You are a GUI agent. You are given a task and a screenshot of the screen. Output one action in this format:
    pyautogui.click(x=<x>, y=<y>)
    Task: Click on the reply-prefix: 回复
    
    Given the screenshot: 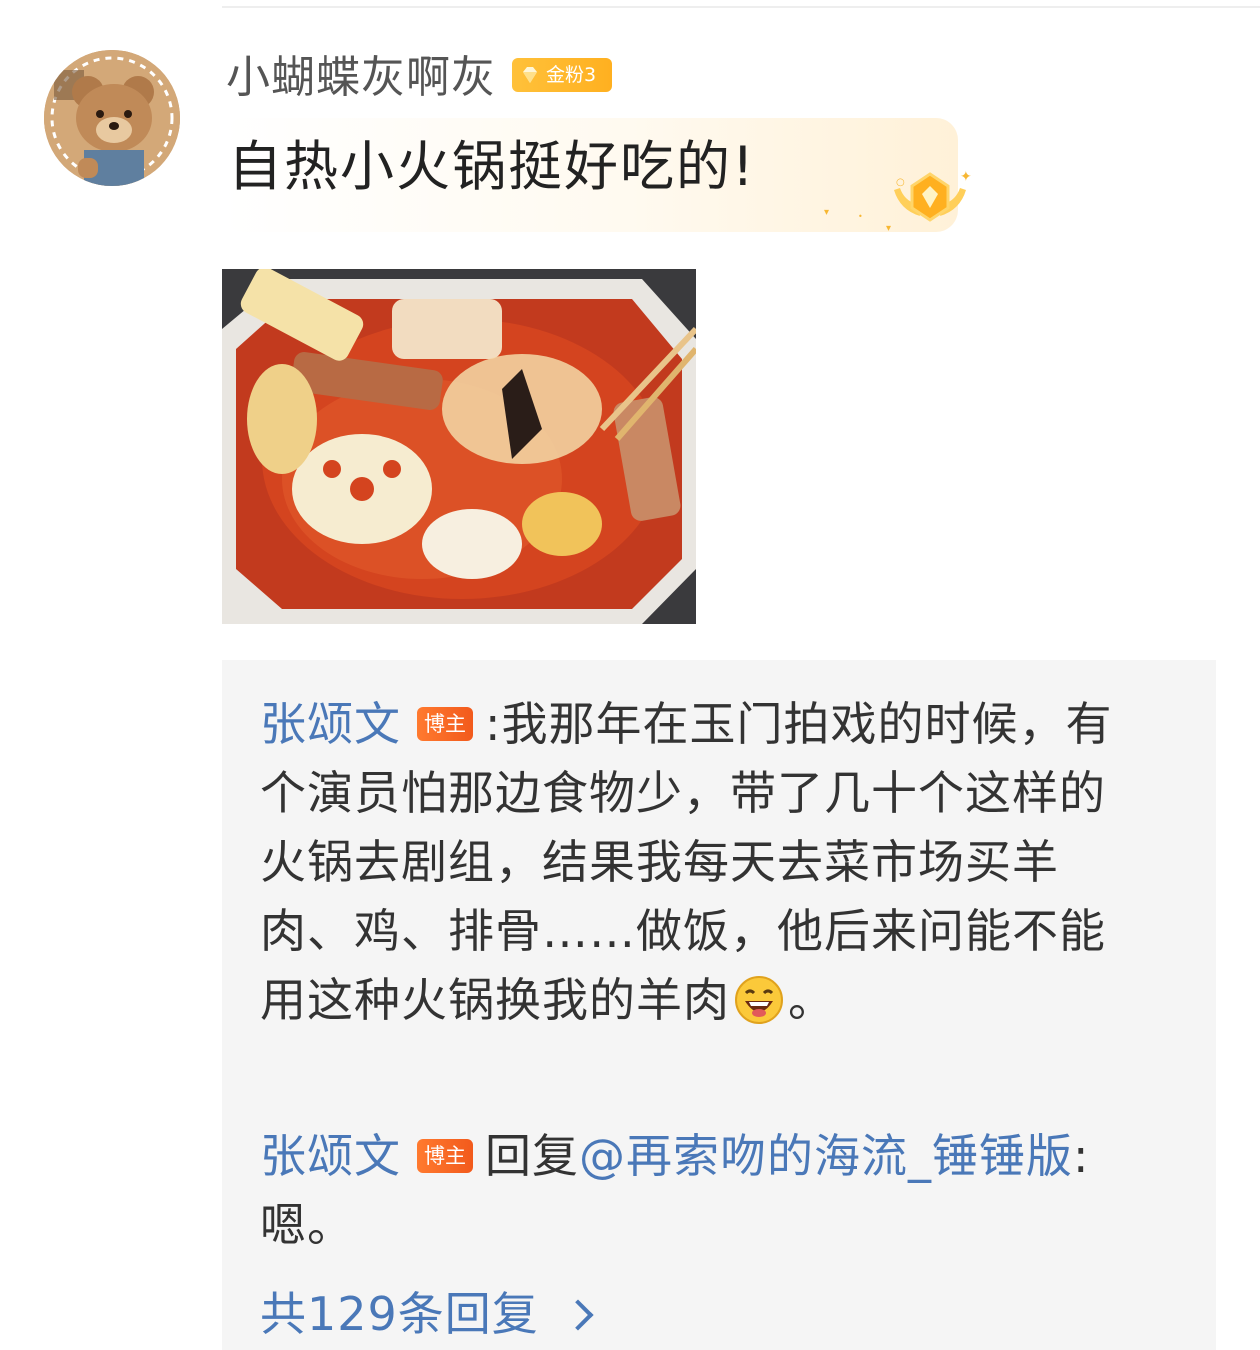 What is the action you would take?
    pyautogui.click(x=532, y=1156)
    